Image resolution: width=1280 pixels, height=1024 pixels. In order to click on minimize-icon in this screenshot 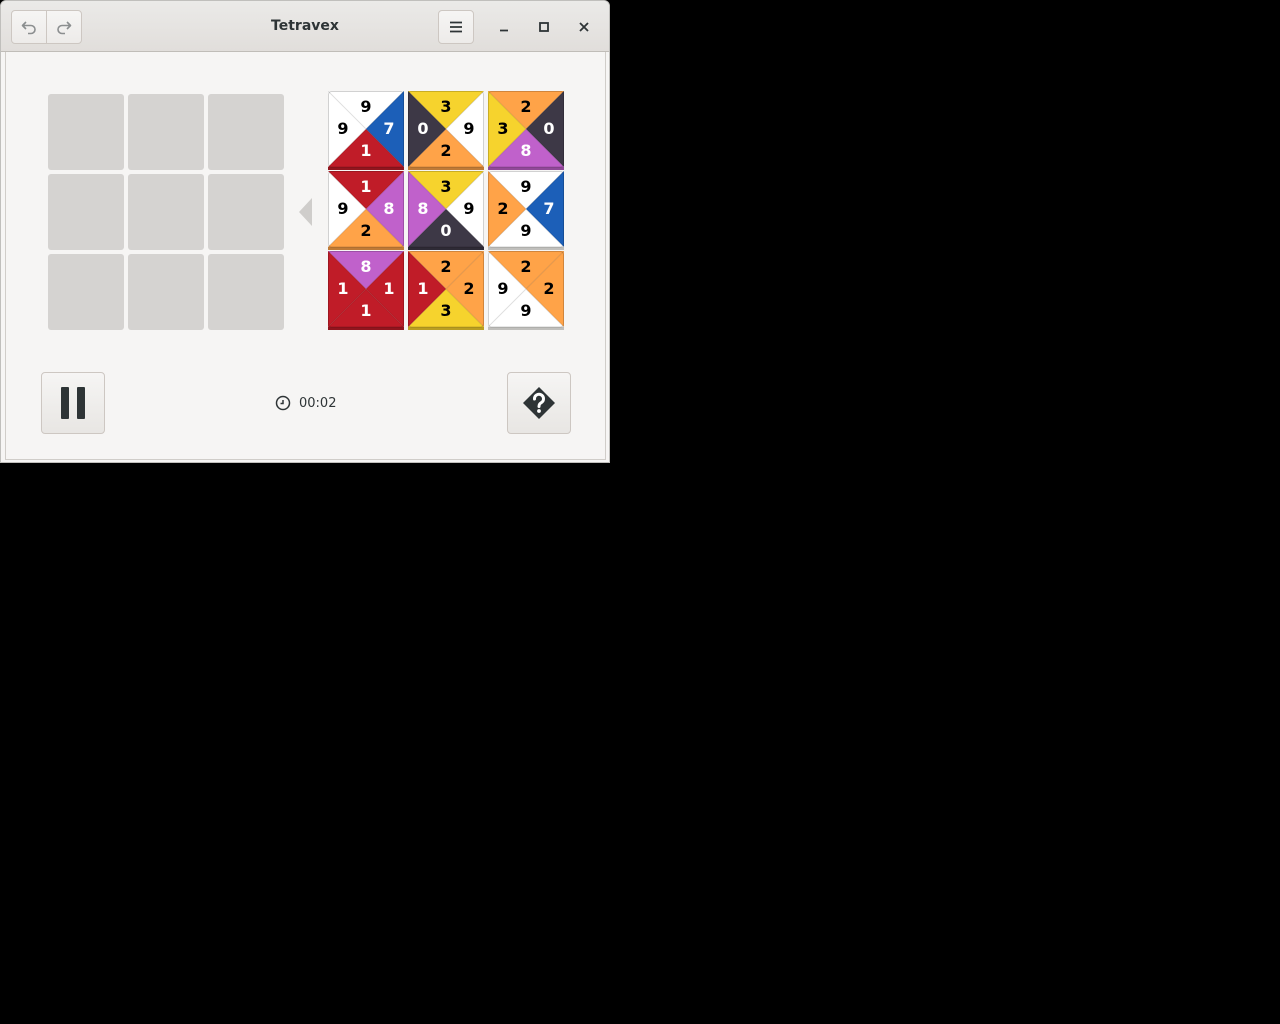, I will do `click(504, 30)`.